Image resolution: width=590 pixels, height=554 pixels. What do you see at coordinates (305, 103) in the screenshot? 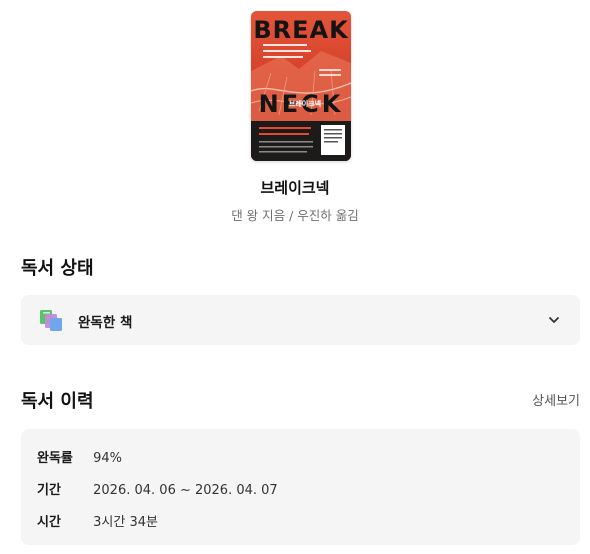
I see `cover-title-kr: 브레이크넥` at bounding box center [305, 103].